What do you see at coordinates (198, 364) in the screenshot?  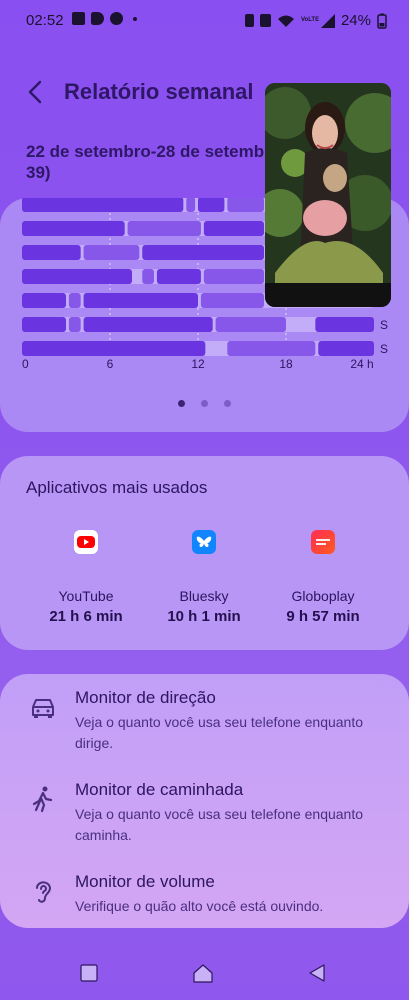 I see `x-tick-label: 12` at bounding box center [198, 364].